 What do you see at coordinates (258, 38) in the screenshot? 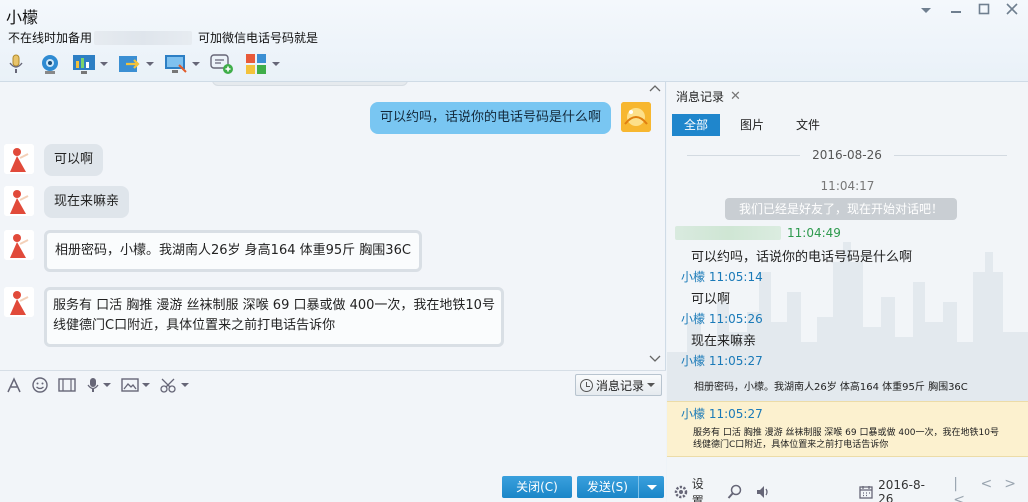
I see `status-suffix: 可加微信电话号码就是` at bounding box center [258, 38].